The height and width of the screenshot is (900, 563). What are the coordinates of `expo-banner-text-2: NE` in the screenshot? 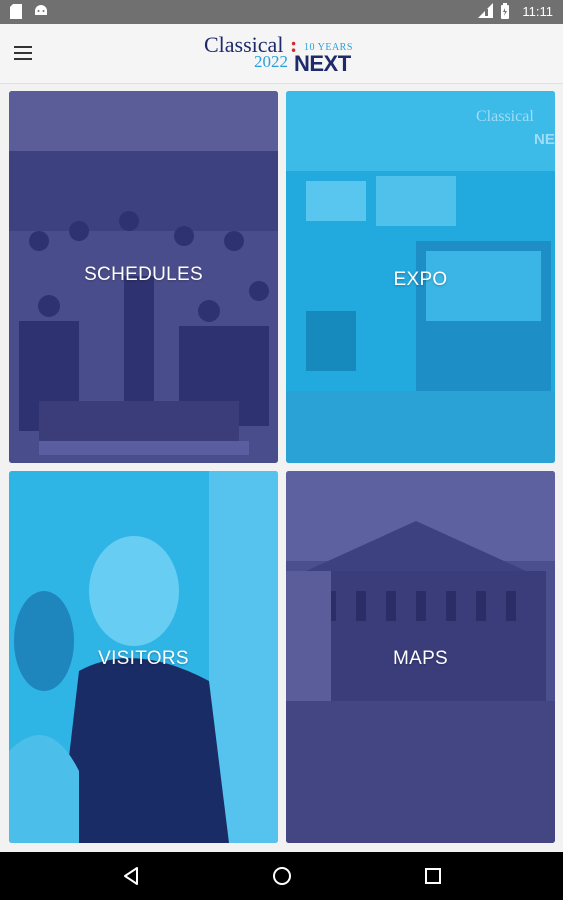 It's located at (544, 139).